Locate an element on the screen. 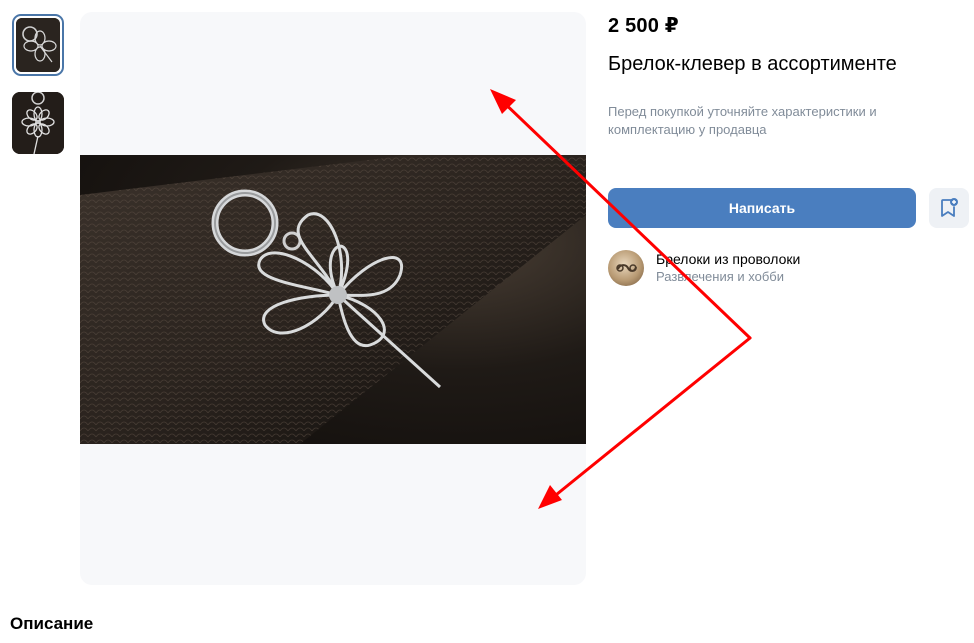 The height and width of the screenshot is (643, 974). thumbnail-flower-image is located at coordinates (38, 123).